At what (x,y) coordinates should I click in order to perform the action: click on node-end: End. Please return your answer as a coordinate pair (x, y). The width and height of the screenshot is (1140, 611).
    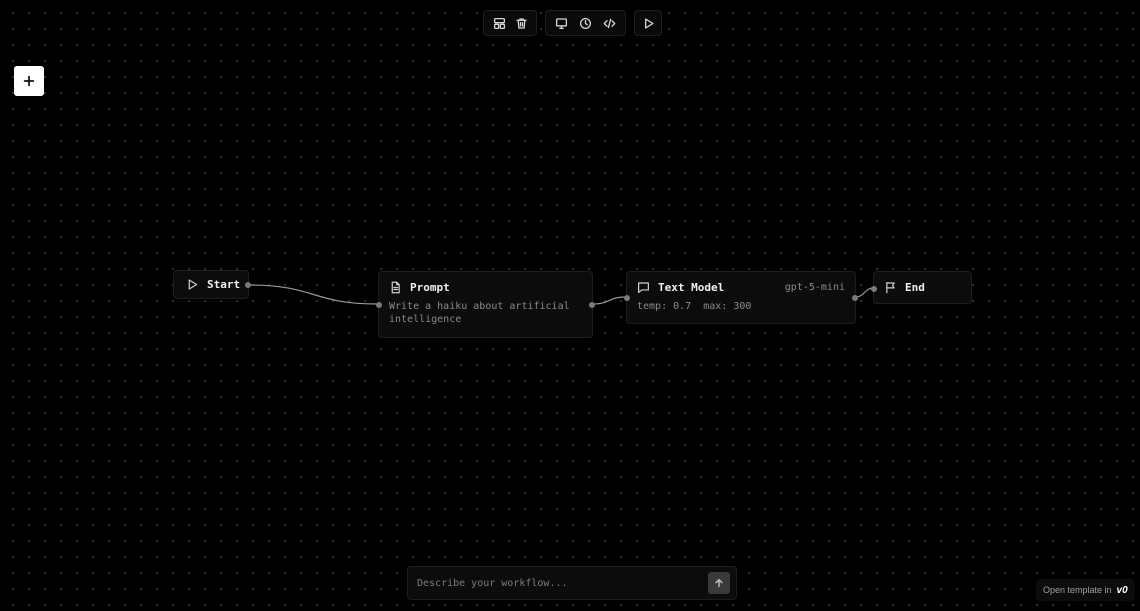
    Looking at the image, I should click on (921, 287).